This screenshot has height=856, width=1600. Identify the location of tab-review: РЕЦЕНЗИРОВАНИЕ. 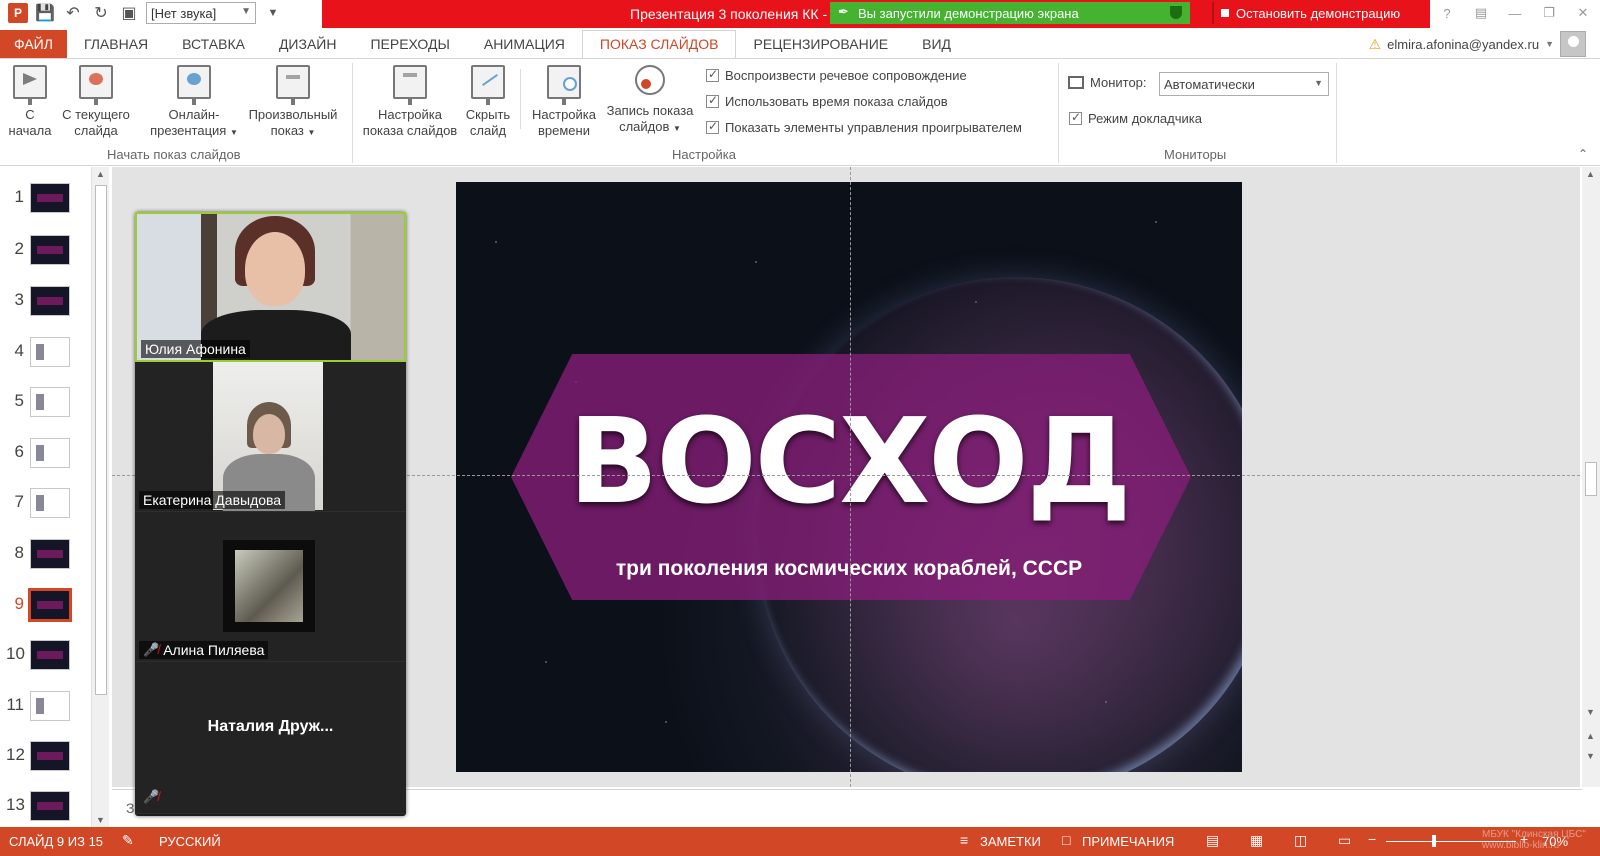
(820, 44).